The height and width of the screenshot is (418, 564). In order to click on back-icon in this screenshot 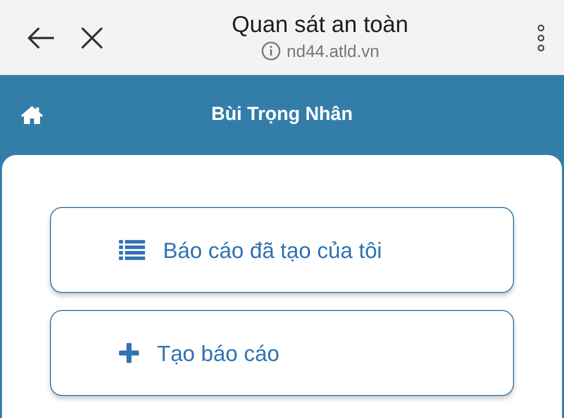, I will do `click(41, 38)`.